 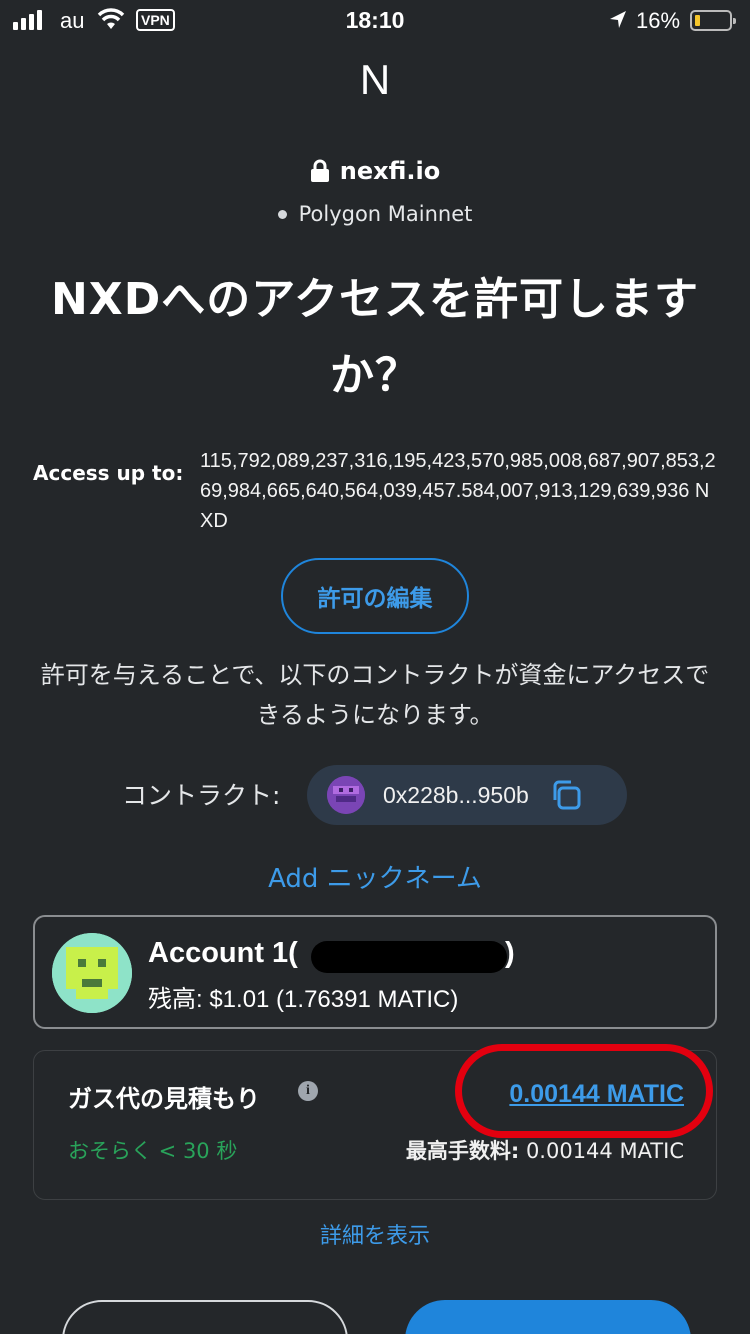 I want to click on contract-address-pill: 0x228b...950b, so click(x=467, y=795).